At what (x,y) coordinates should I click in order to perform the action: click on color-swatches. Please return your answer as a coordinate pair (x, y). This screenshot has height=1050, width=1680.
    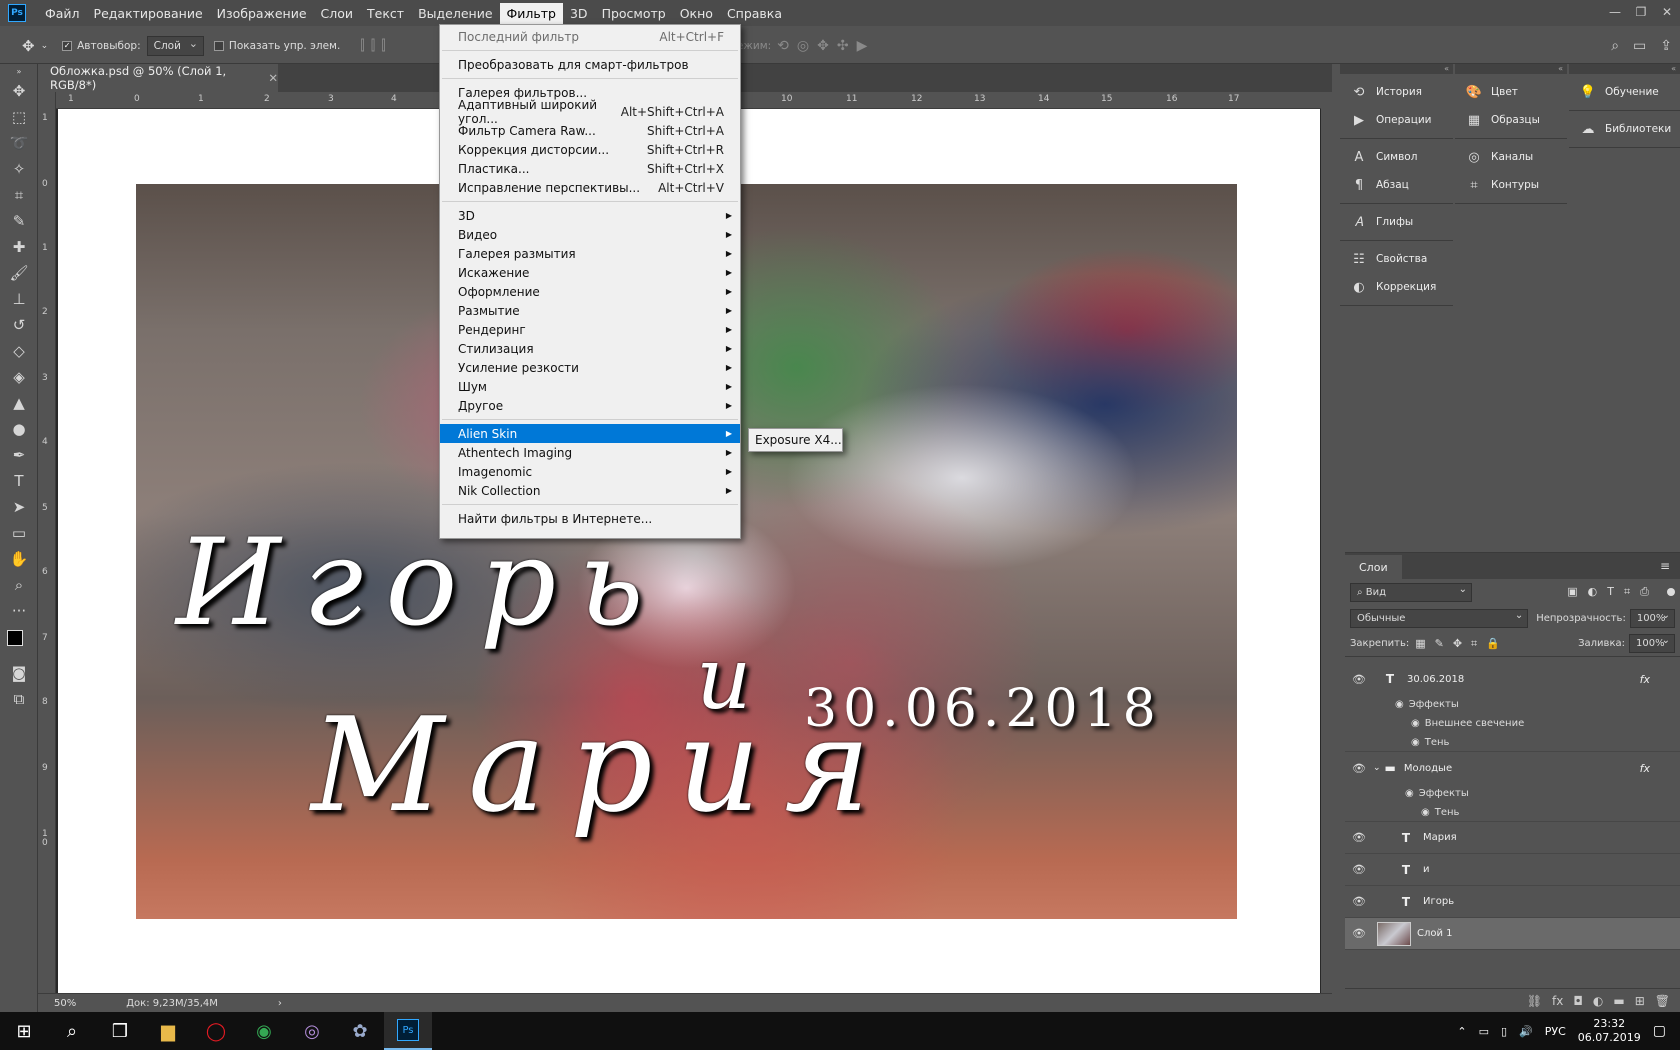
    Looking at the image, I should click on (19, 642).